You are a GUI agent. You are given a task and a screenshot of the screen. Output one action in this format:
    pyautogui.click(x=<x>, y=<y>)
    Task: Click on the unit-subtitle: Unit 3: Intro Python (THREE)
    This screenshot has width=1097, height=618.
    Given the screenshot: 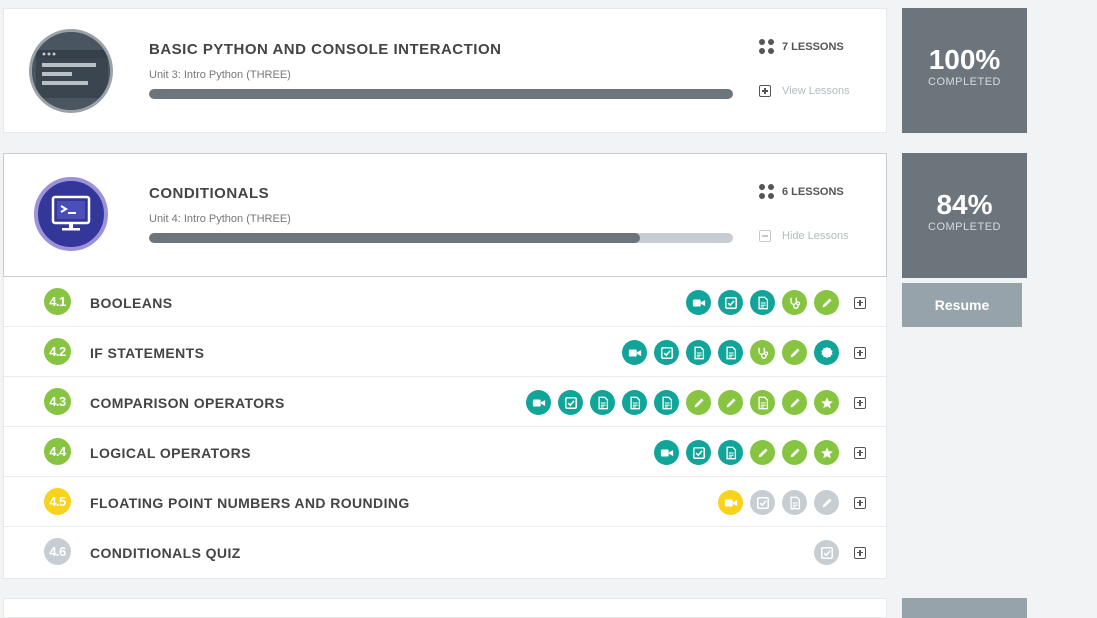 What is the action you would take?
    pyautogui.click(x=220, y=75)
    